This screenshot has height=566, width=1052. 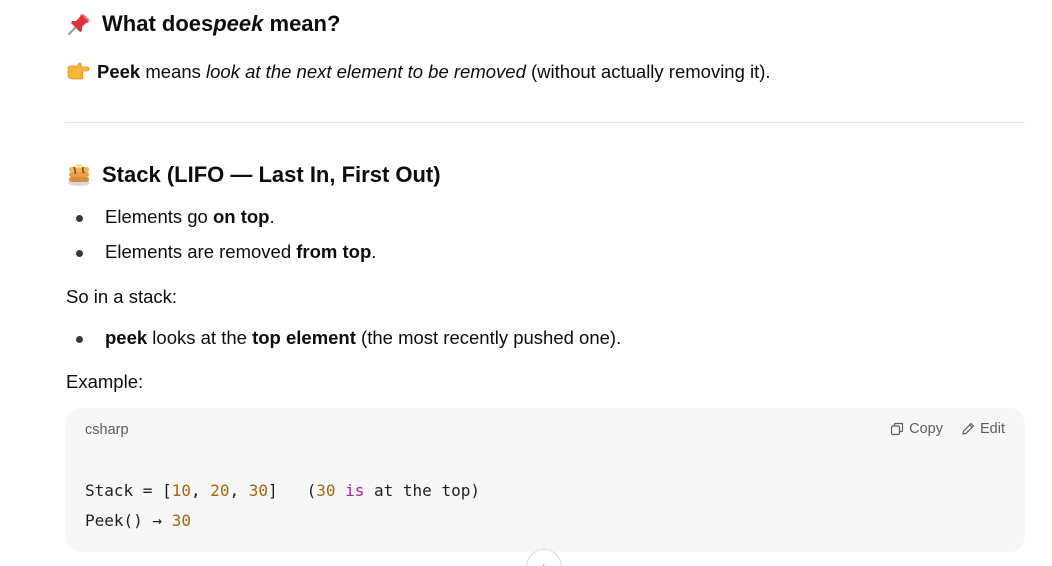 What do you see at coordinates (105, 381) in the screenshot?
I see `example-label: Example:` at bounding box center [105, 381].